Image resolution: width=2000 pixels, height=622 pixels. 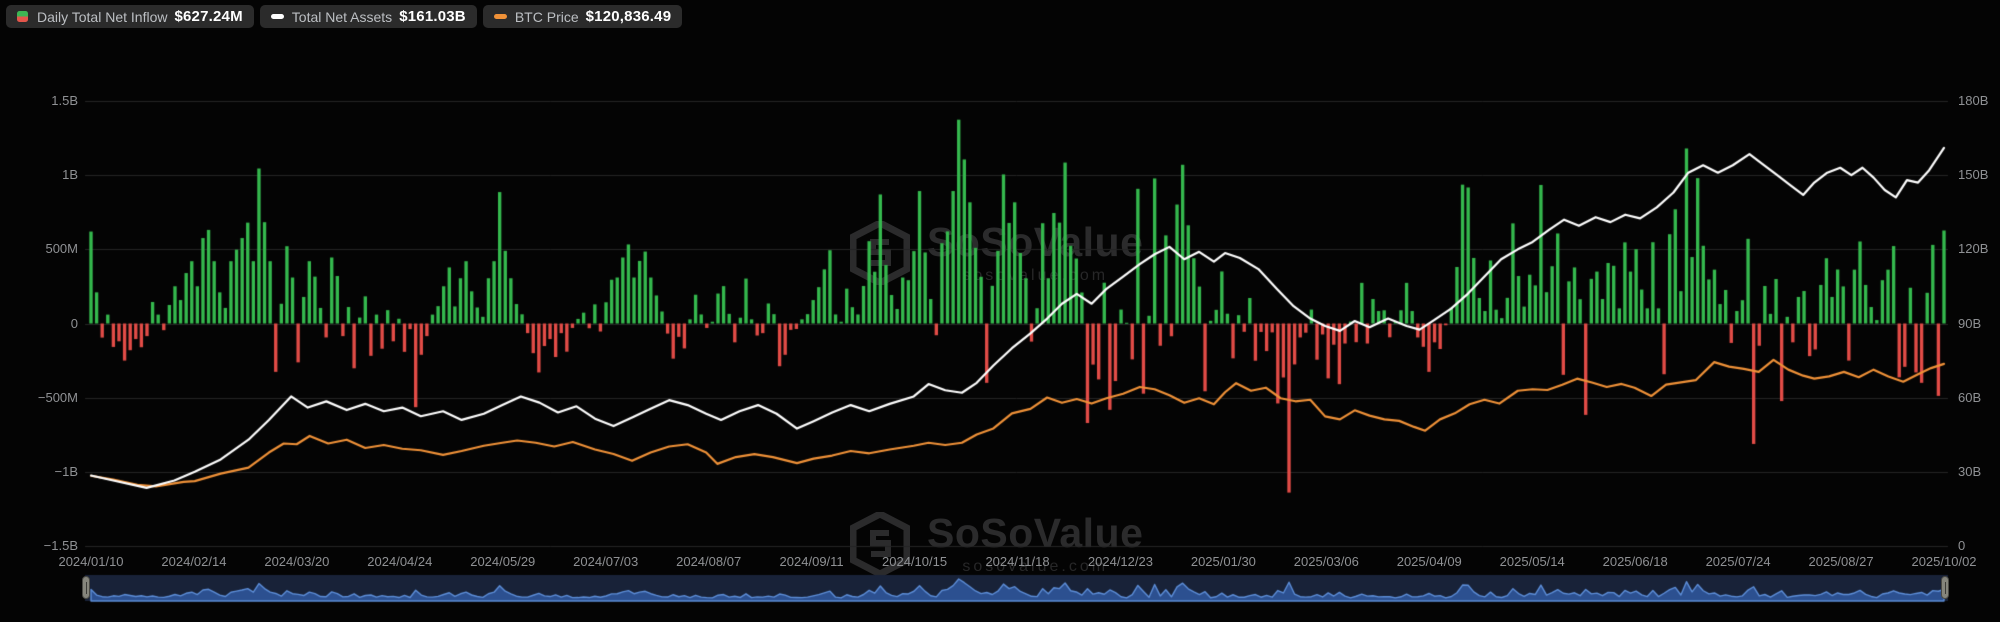 What do you see at coordinates (1223, 561) in the screenshot?
I see `x-axis-tick: 2025/01/30` at bounding box center [1223, 561].